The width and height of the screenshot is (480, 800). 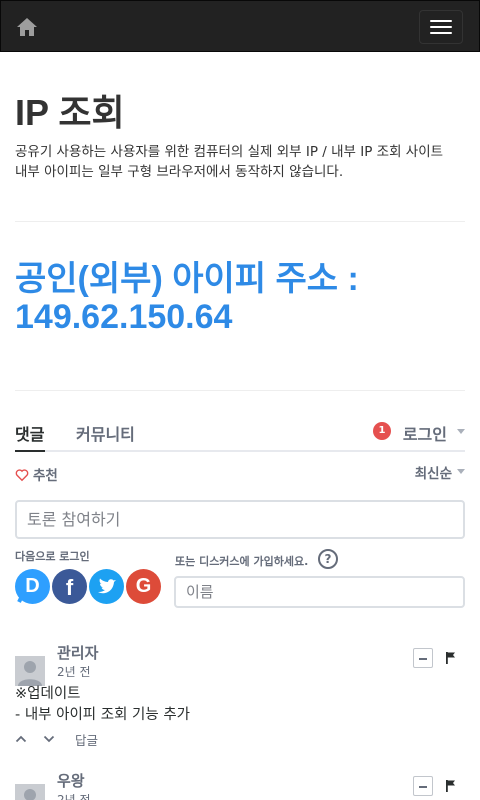 I want to click on signup-label: 또는 디스커스에 가입하세요., so click(x=242, y=561).